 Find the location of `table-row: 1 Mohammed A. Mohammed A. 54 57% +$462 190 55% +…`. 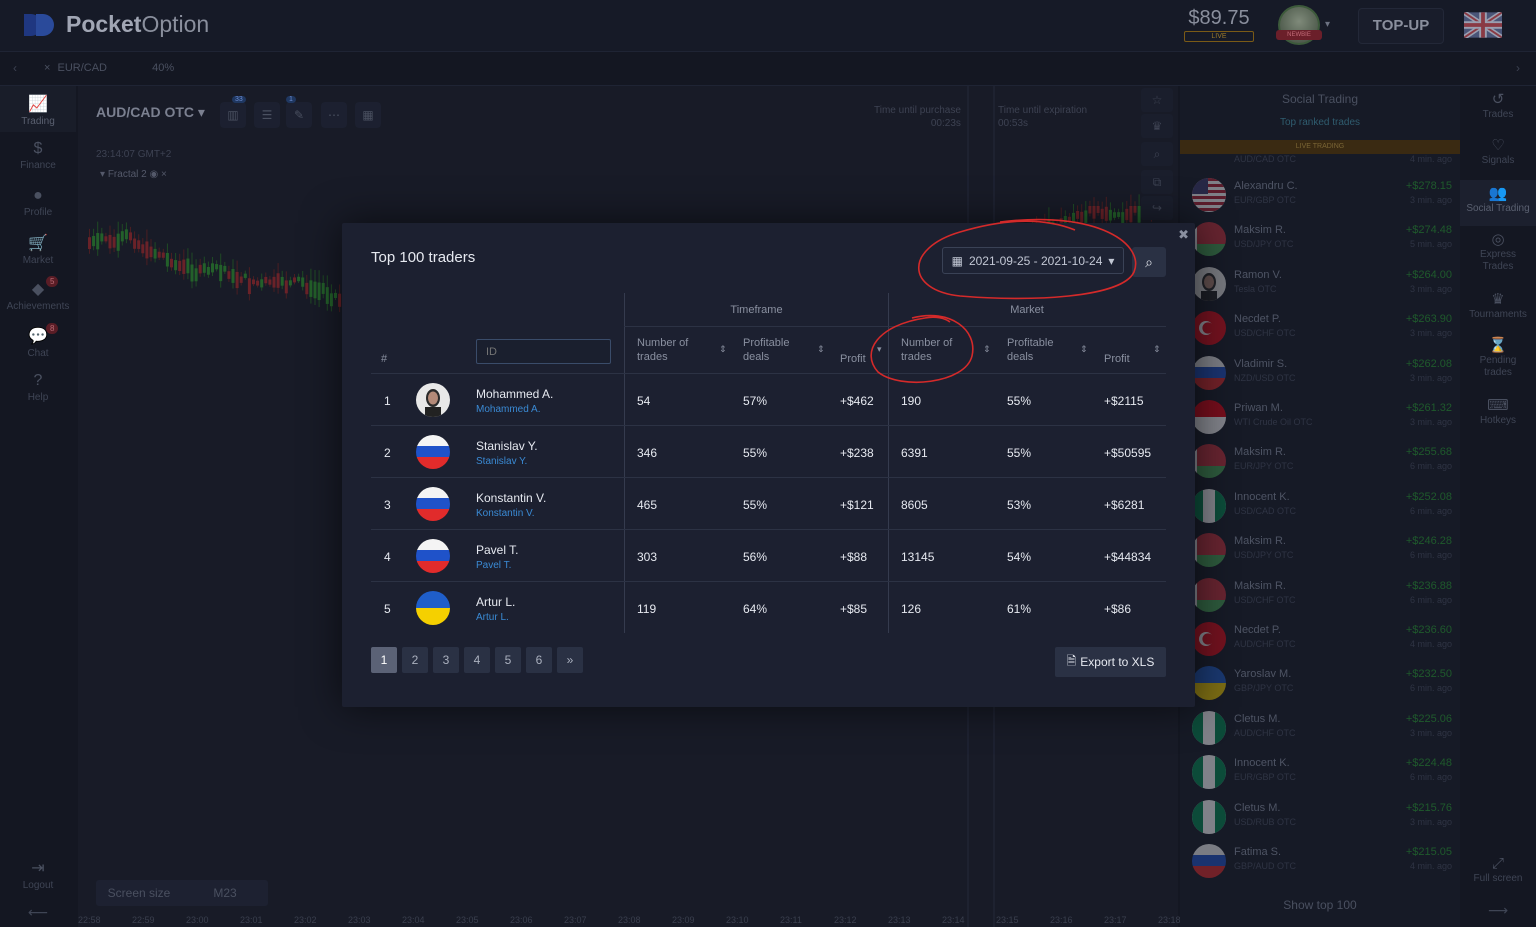

table-row: 1 Mohammed A. Mohammed A. 54 57% +$462 190 55% +… is located at coordinates (768, 399).